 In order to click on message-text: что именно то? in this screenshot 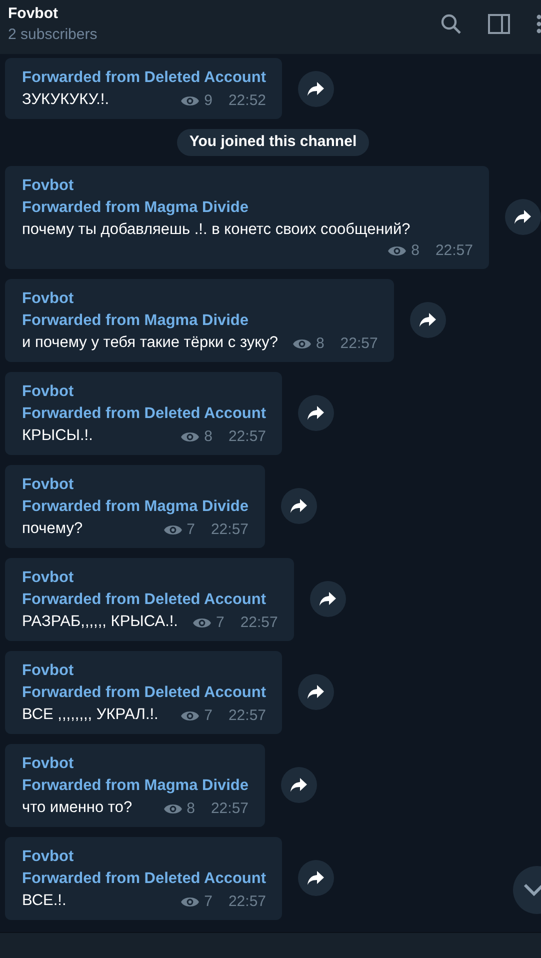, I will do `click(77, 808)`.